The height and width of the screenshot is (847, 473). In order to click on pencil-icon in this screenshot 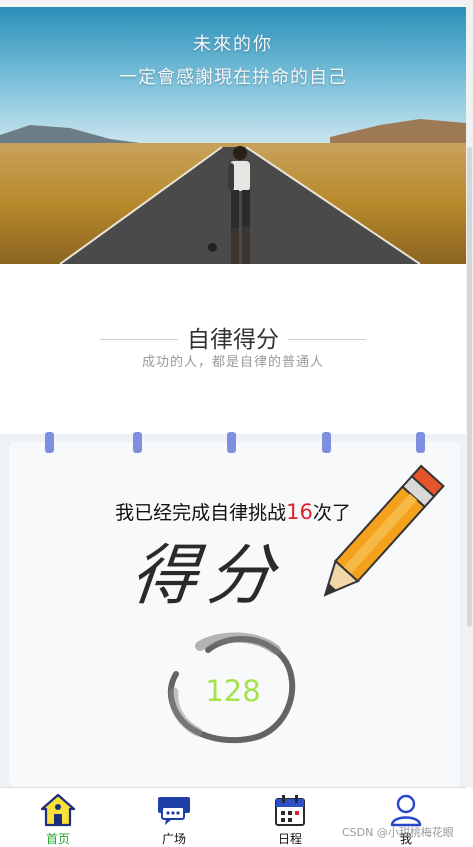, I will do `click(384, 530)`.